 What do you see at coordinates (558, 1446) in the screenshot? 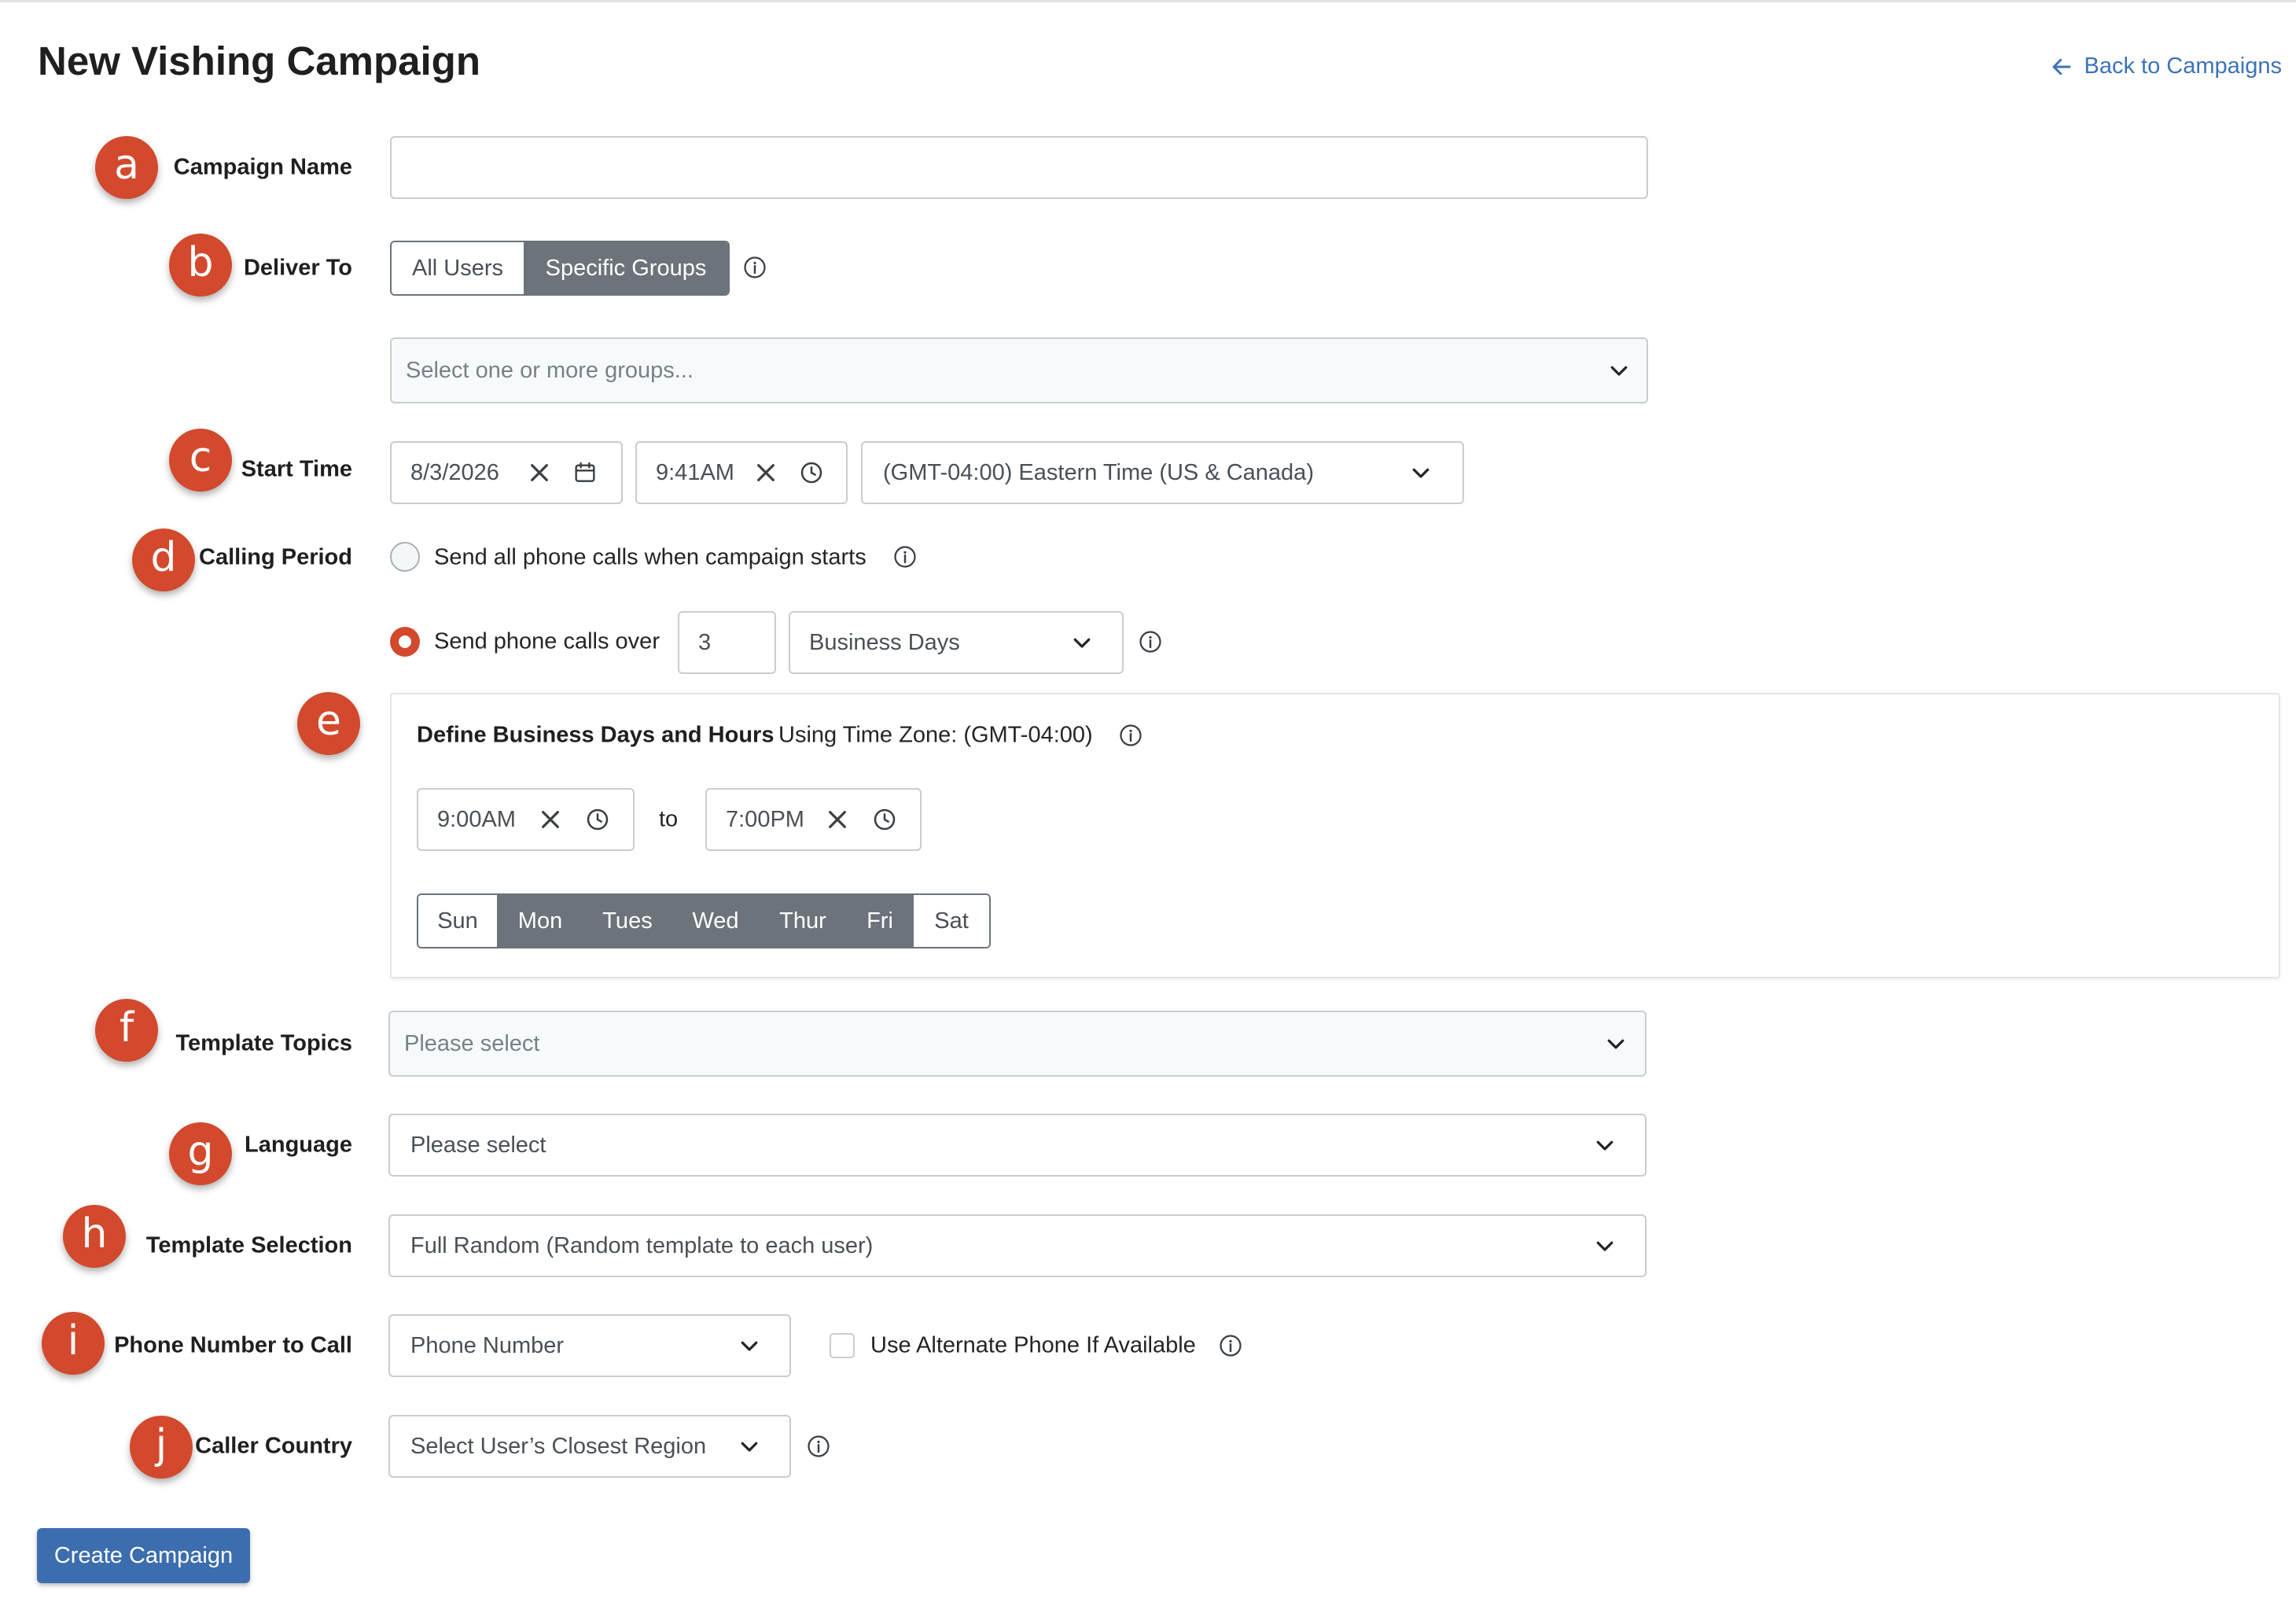
I see `caller-country-value: Select User’s Closest Region` at bounding box center [558, 1446].